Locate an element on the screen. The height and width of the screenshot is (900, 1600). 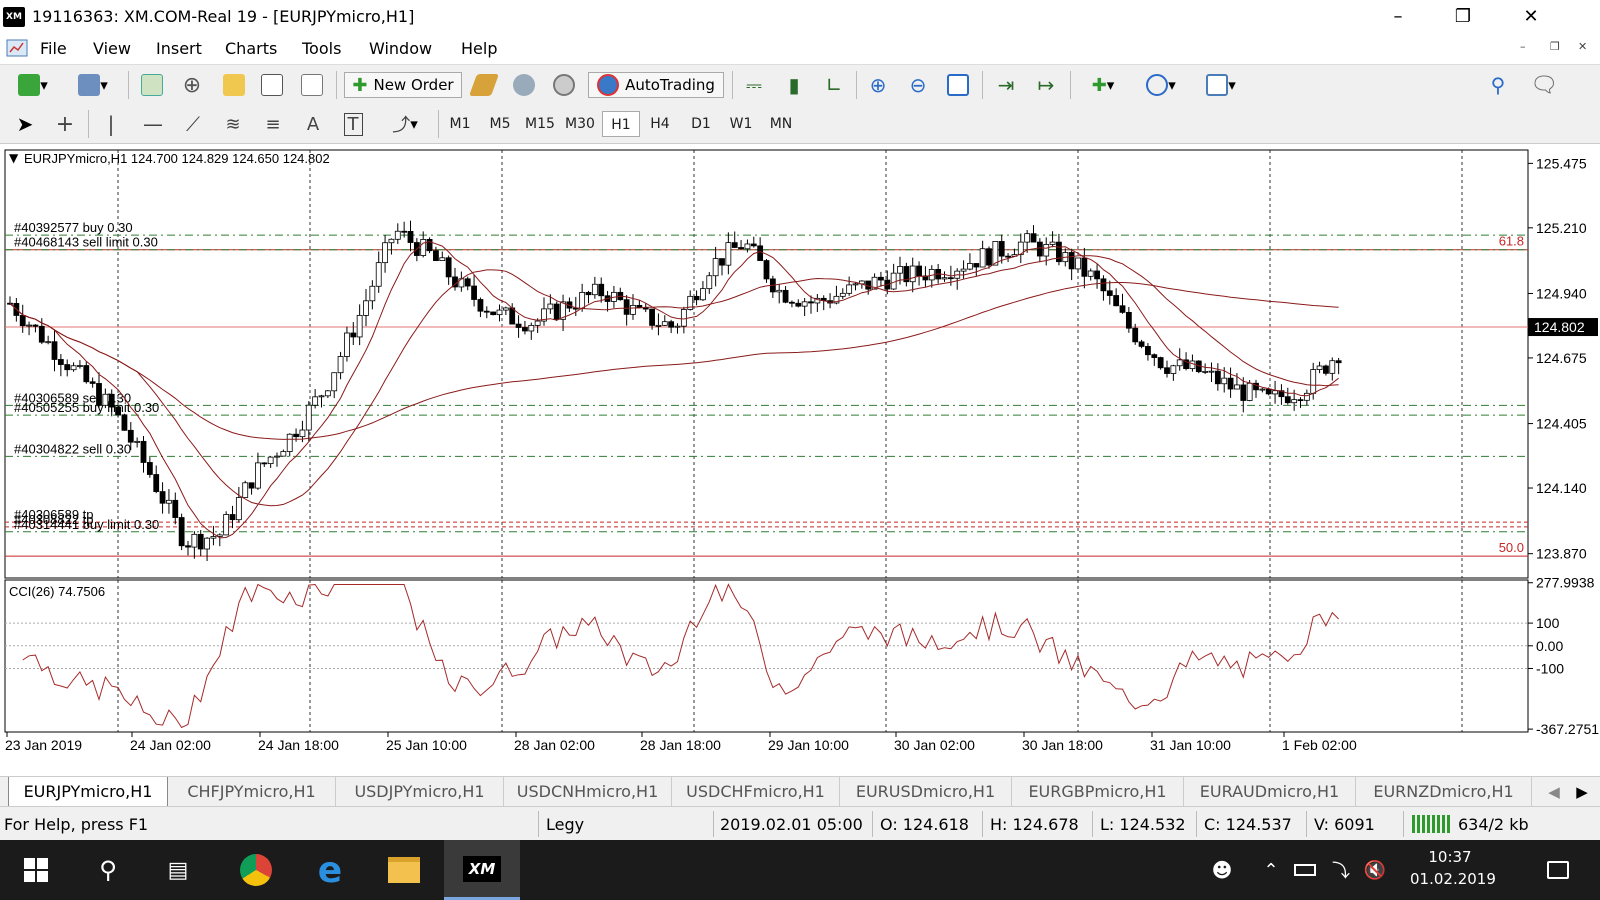
text-label-icon: T is located at coordinates (353, 124).